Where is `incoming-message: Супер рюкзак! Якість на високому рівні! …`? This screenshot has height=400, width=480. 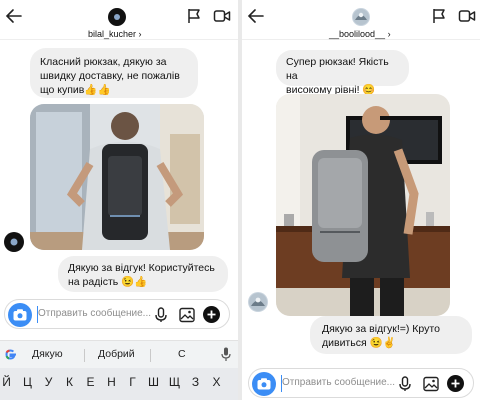 incoming-message: Супер рюкзак! Якість на високому рівні! … is located at coordinates (342, 73).